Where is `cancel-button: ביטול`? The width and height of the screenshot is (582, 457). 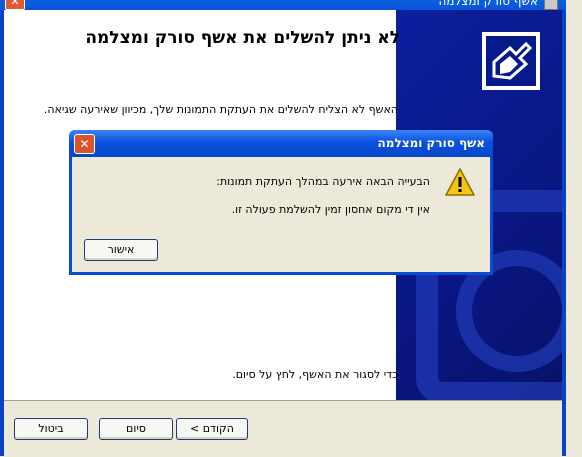 cancel-button: ביטול is located at coordinates (51, 429).